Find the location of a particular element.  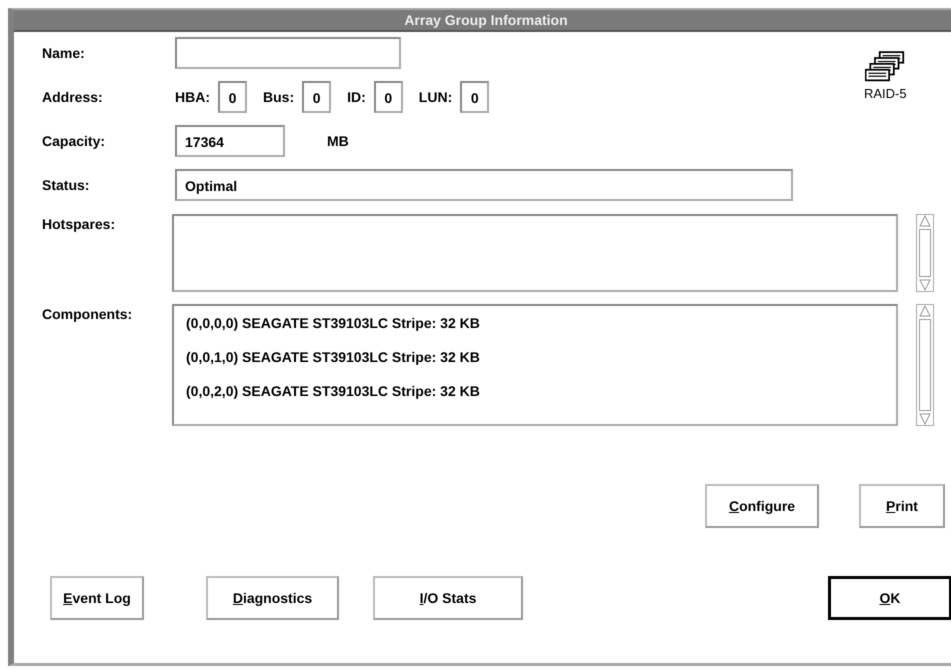

field-label: LUN: is located at coordinates (435, 97).